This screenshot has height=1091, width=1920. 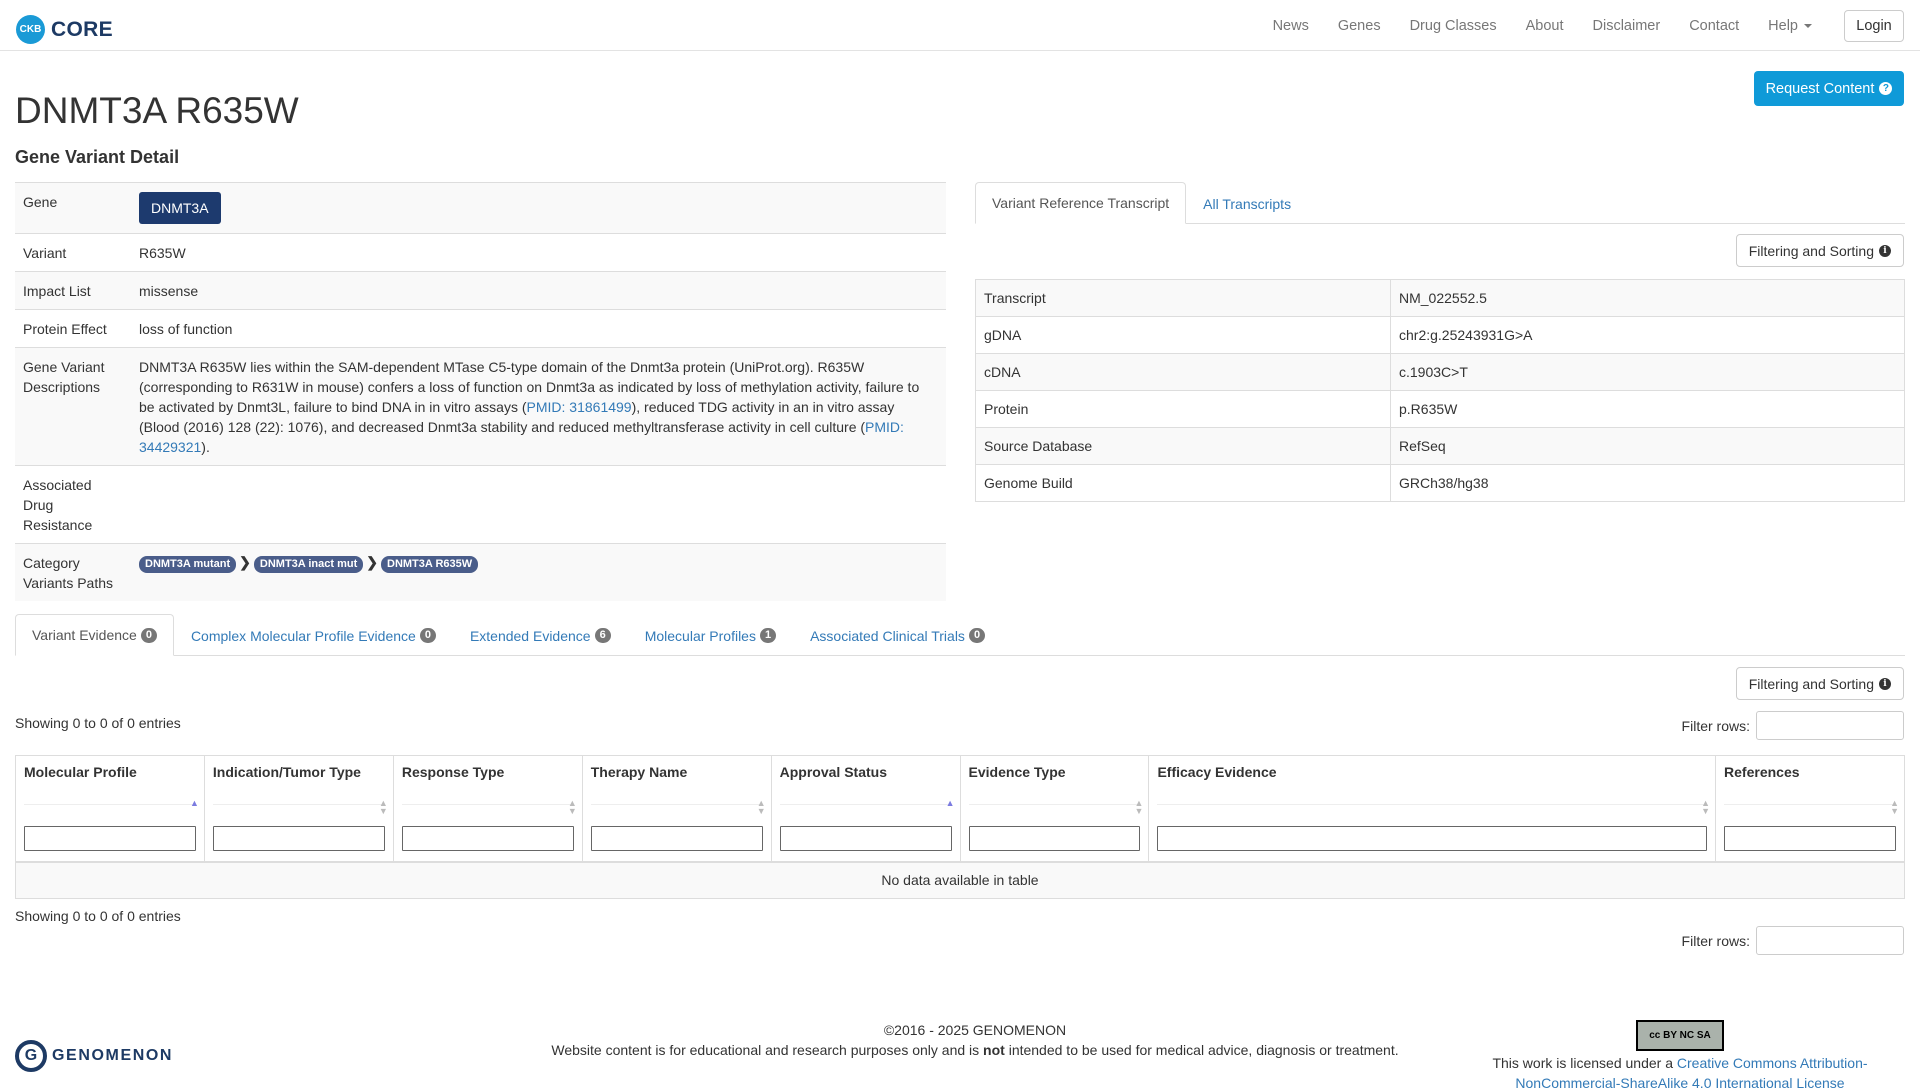 What do you see at coordinates (1714, 26) in the screenshot?
I see `nav-contact: Contact` at bounding box center [1714, 26].